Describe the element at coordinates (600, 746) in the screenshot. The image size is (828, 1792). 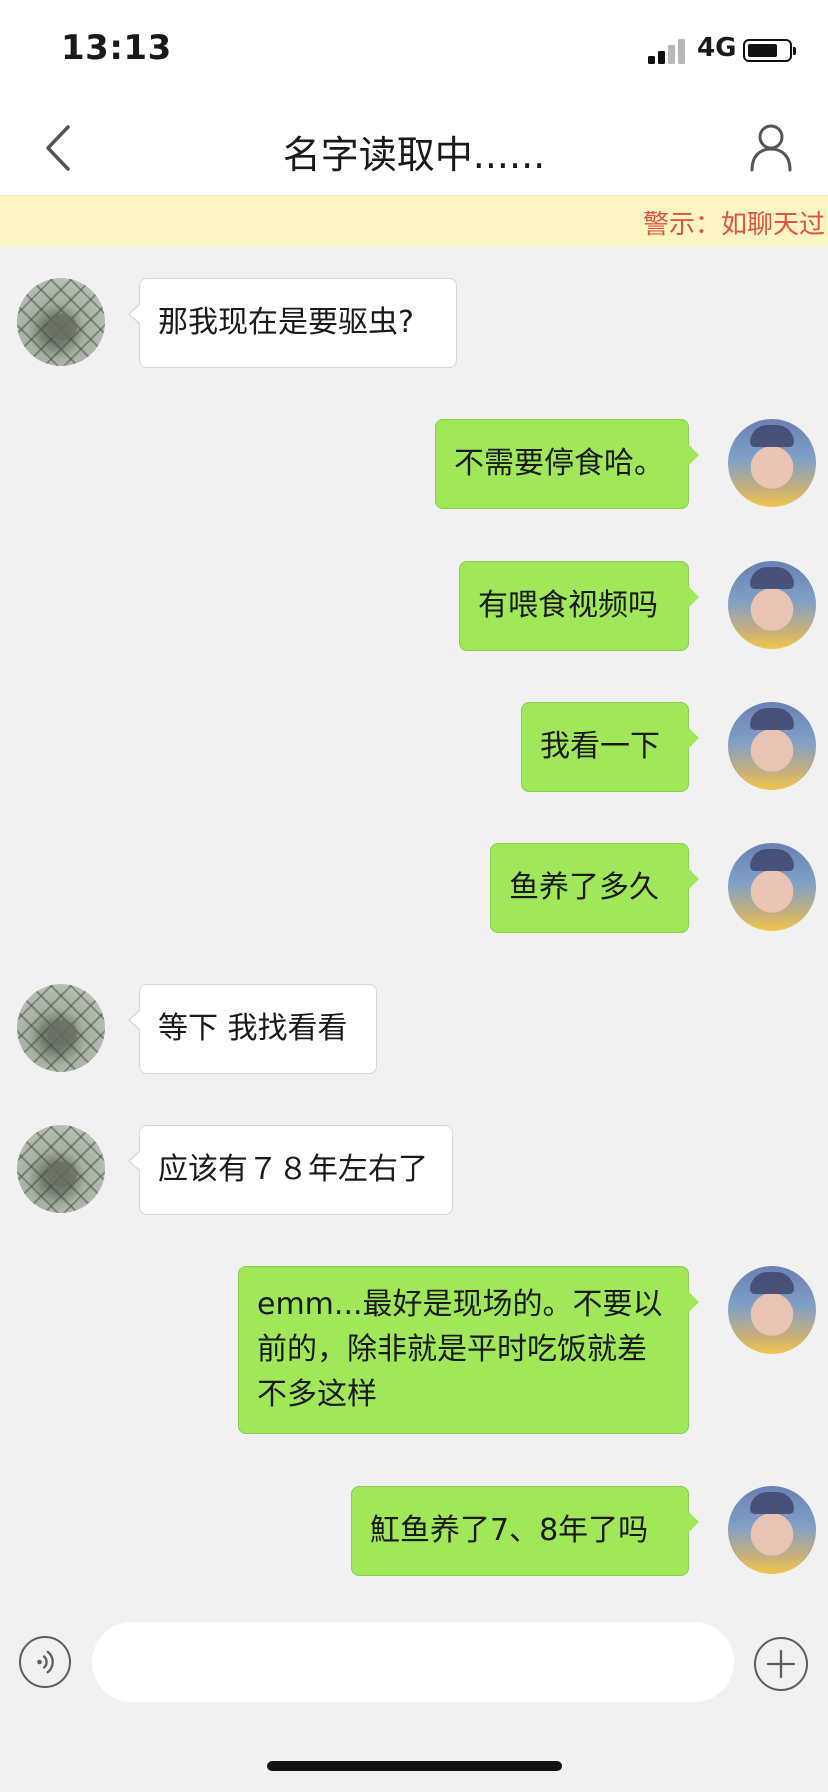
I see `message-text: 我看一下` at that location.